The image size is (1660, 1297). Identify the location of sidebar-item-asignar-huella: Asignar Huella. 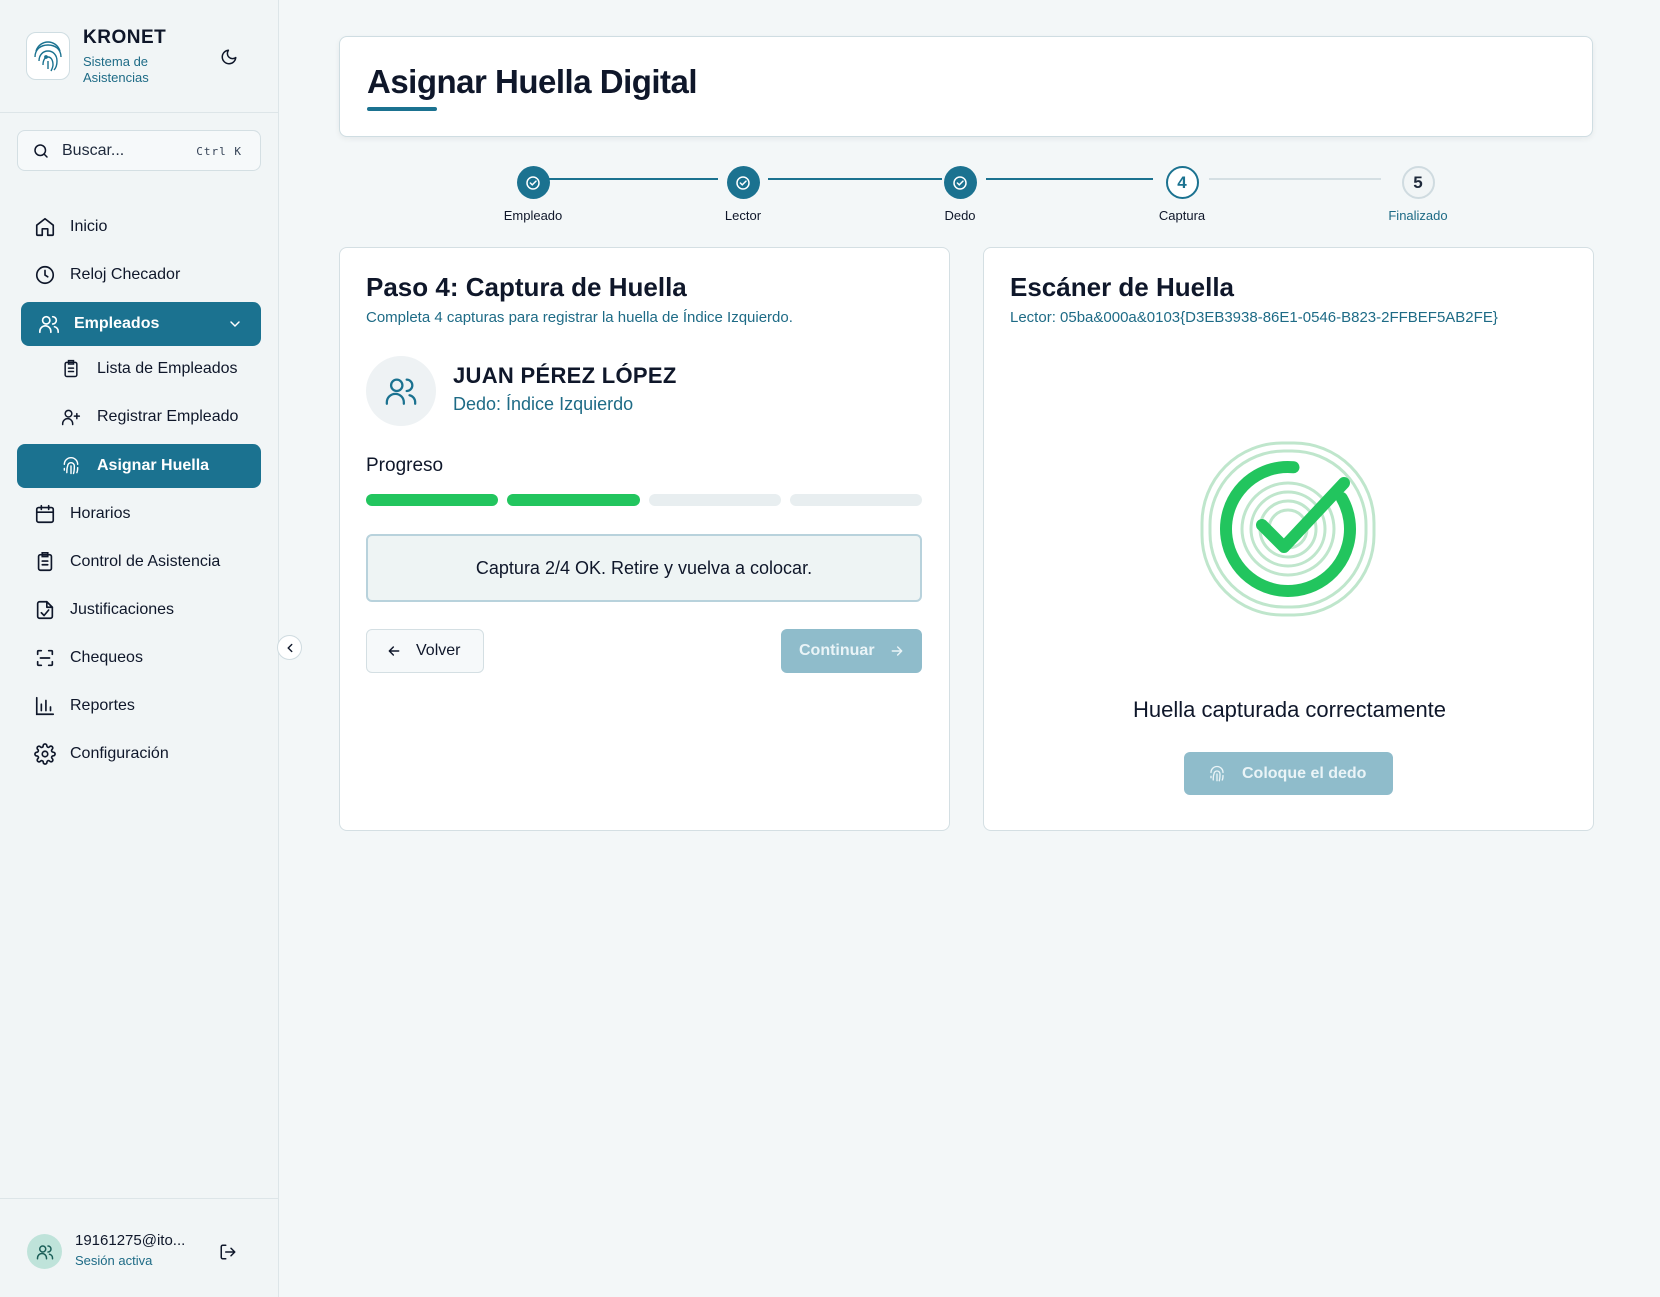
(139, 466).